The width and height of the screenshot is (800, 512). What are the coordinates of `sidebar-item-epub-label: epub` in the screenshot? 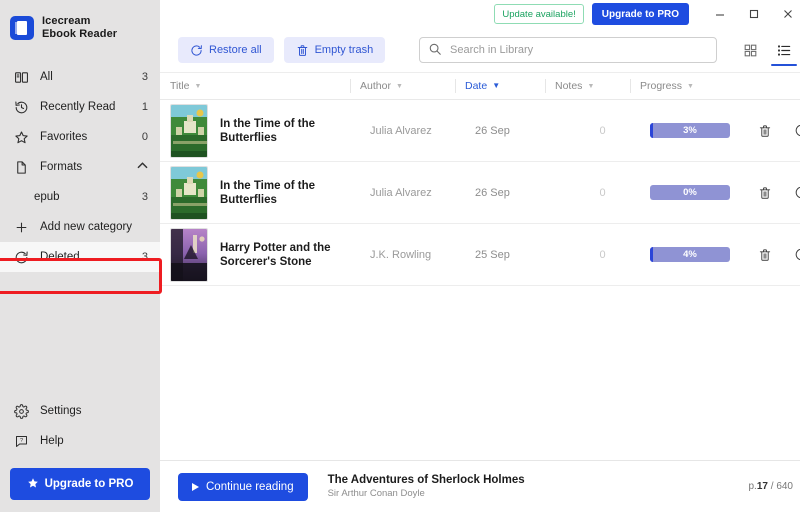 It's located at (47, 197).